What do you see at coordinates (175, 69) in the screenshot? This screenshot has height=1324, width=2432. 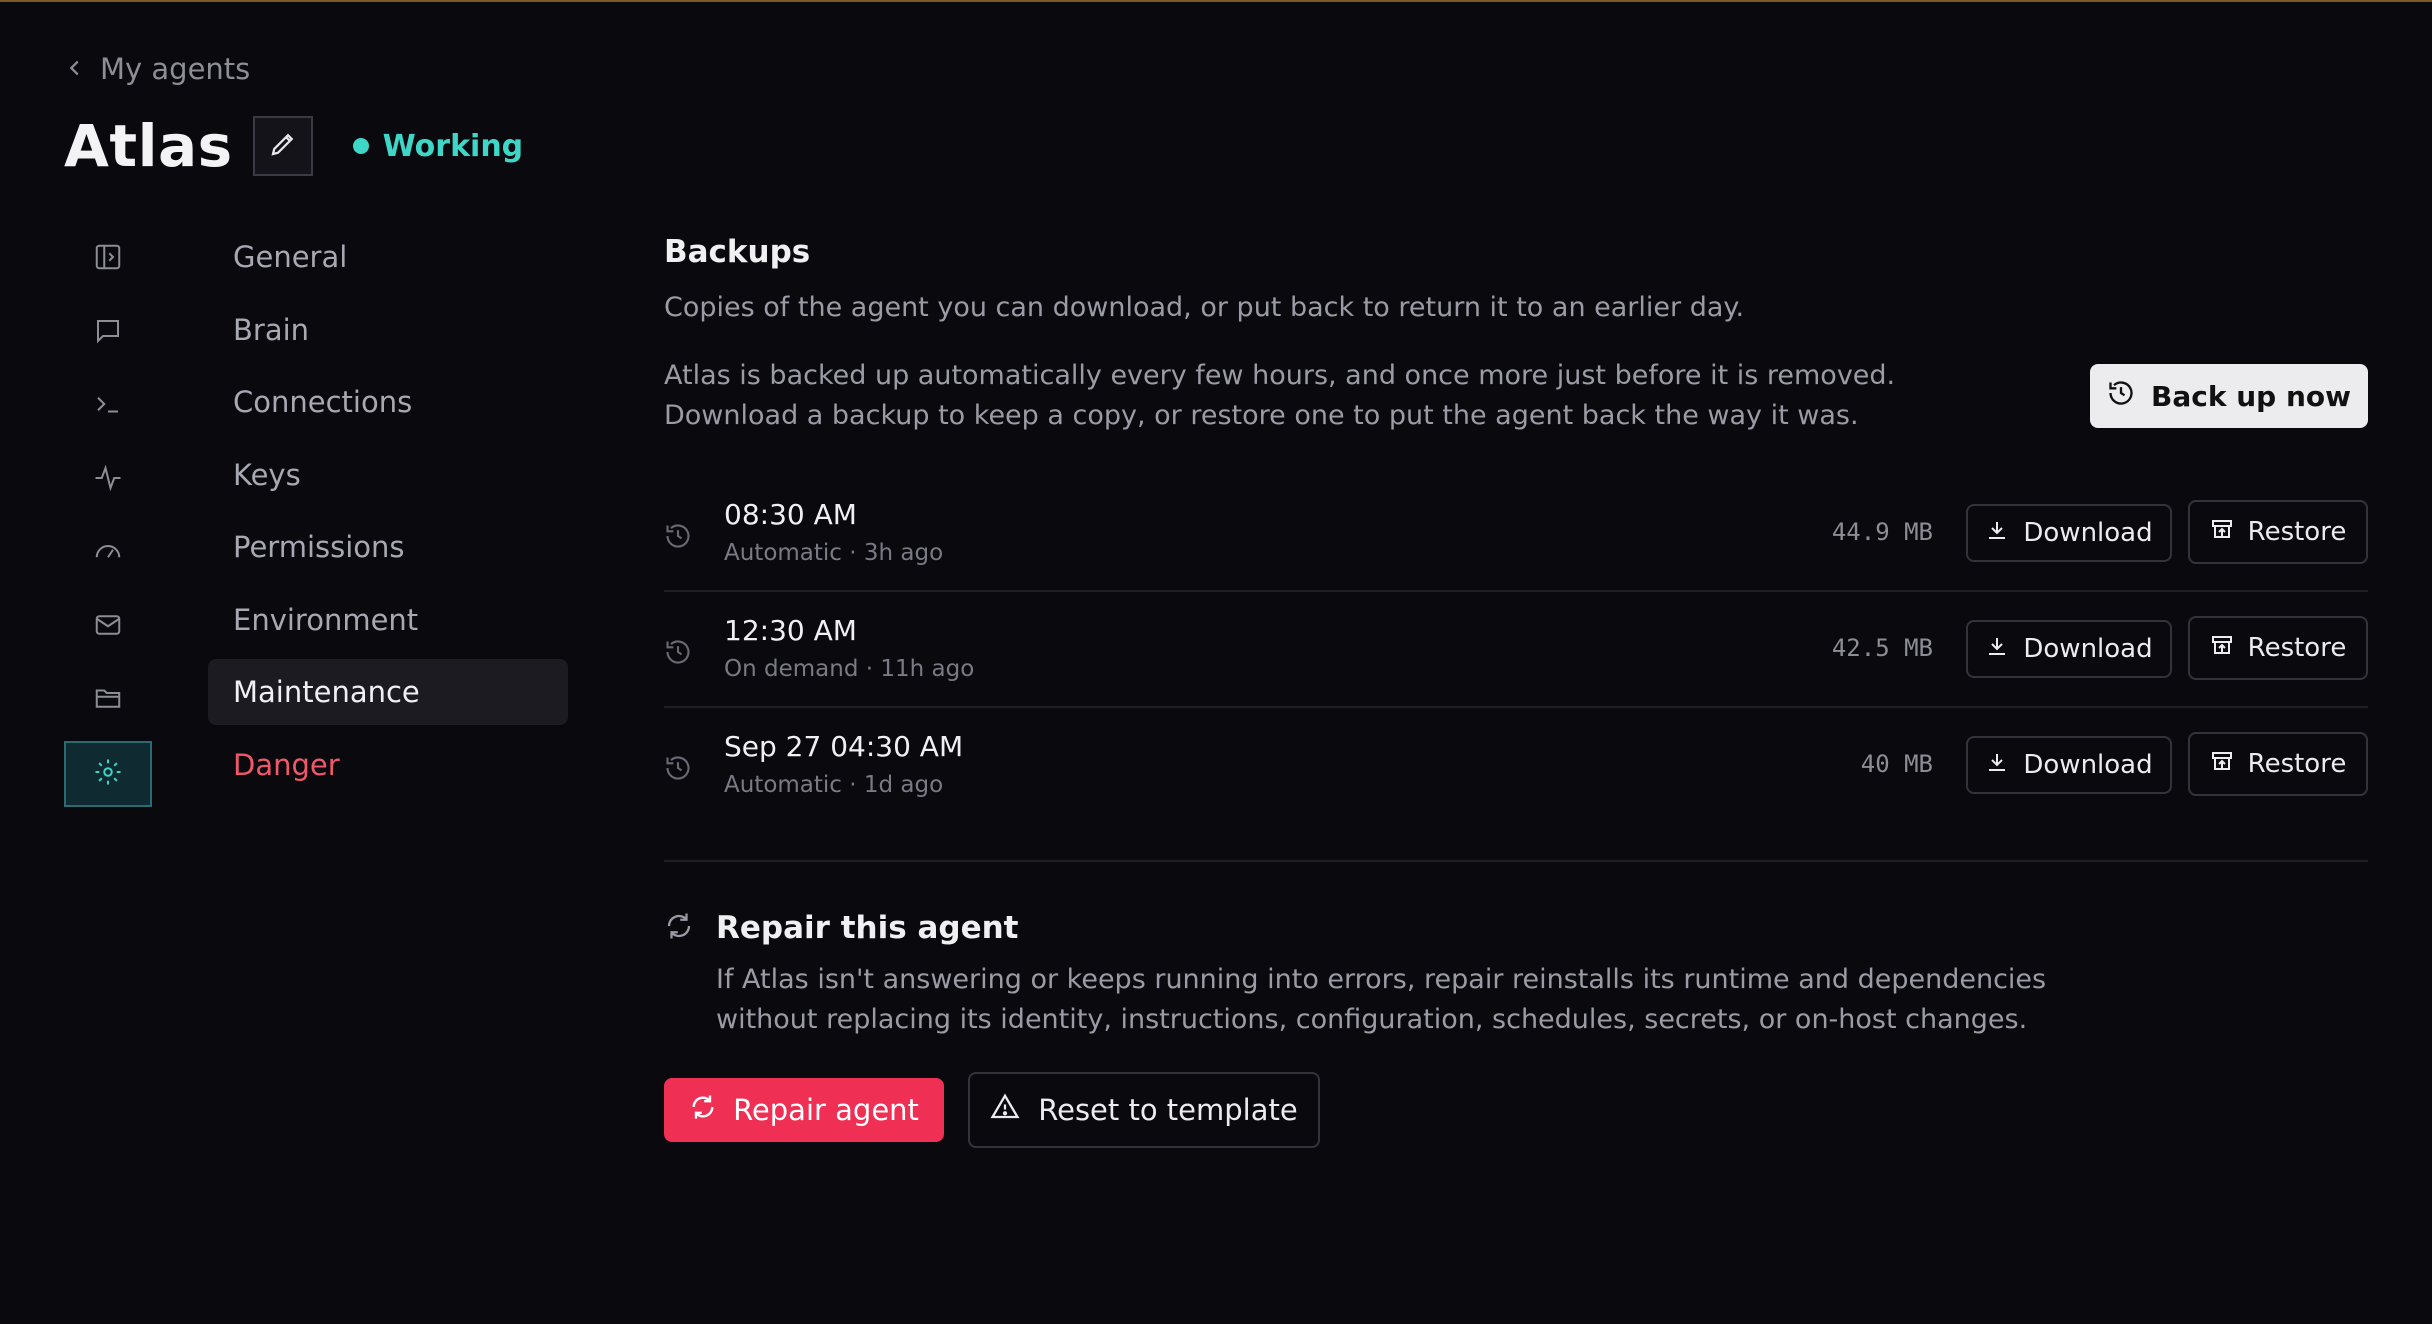 I see `back-label: My agents` at bounding box center [175, 69].